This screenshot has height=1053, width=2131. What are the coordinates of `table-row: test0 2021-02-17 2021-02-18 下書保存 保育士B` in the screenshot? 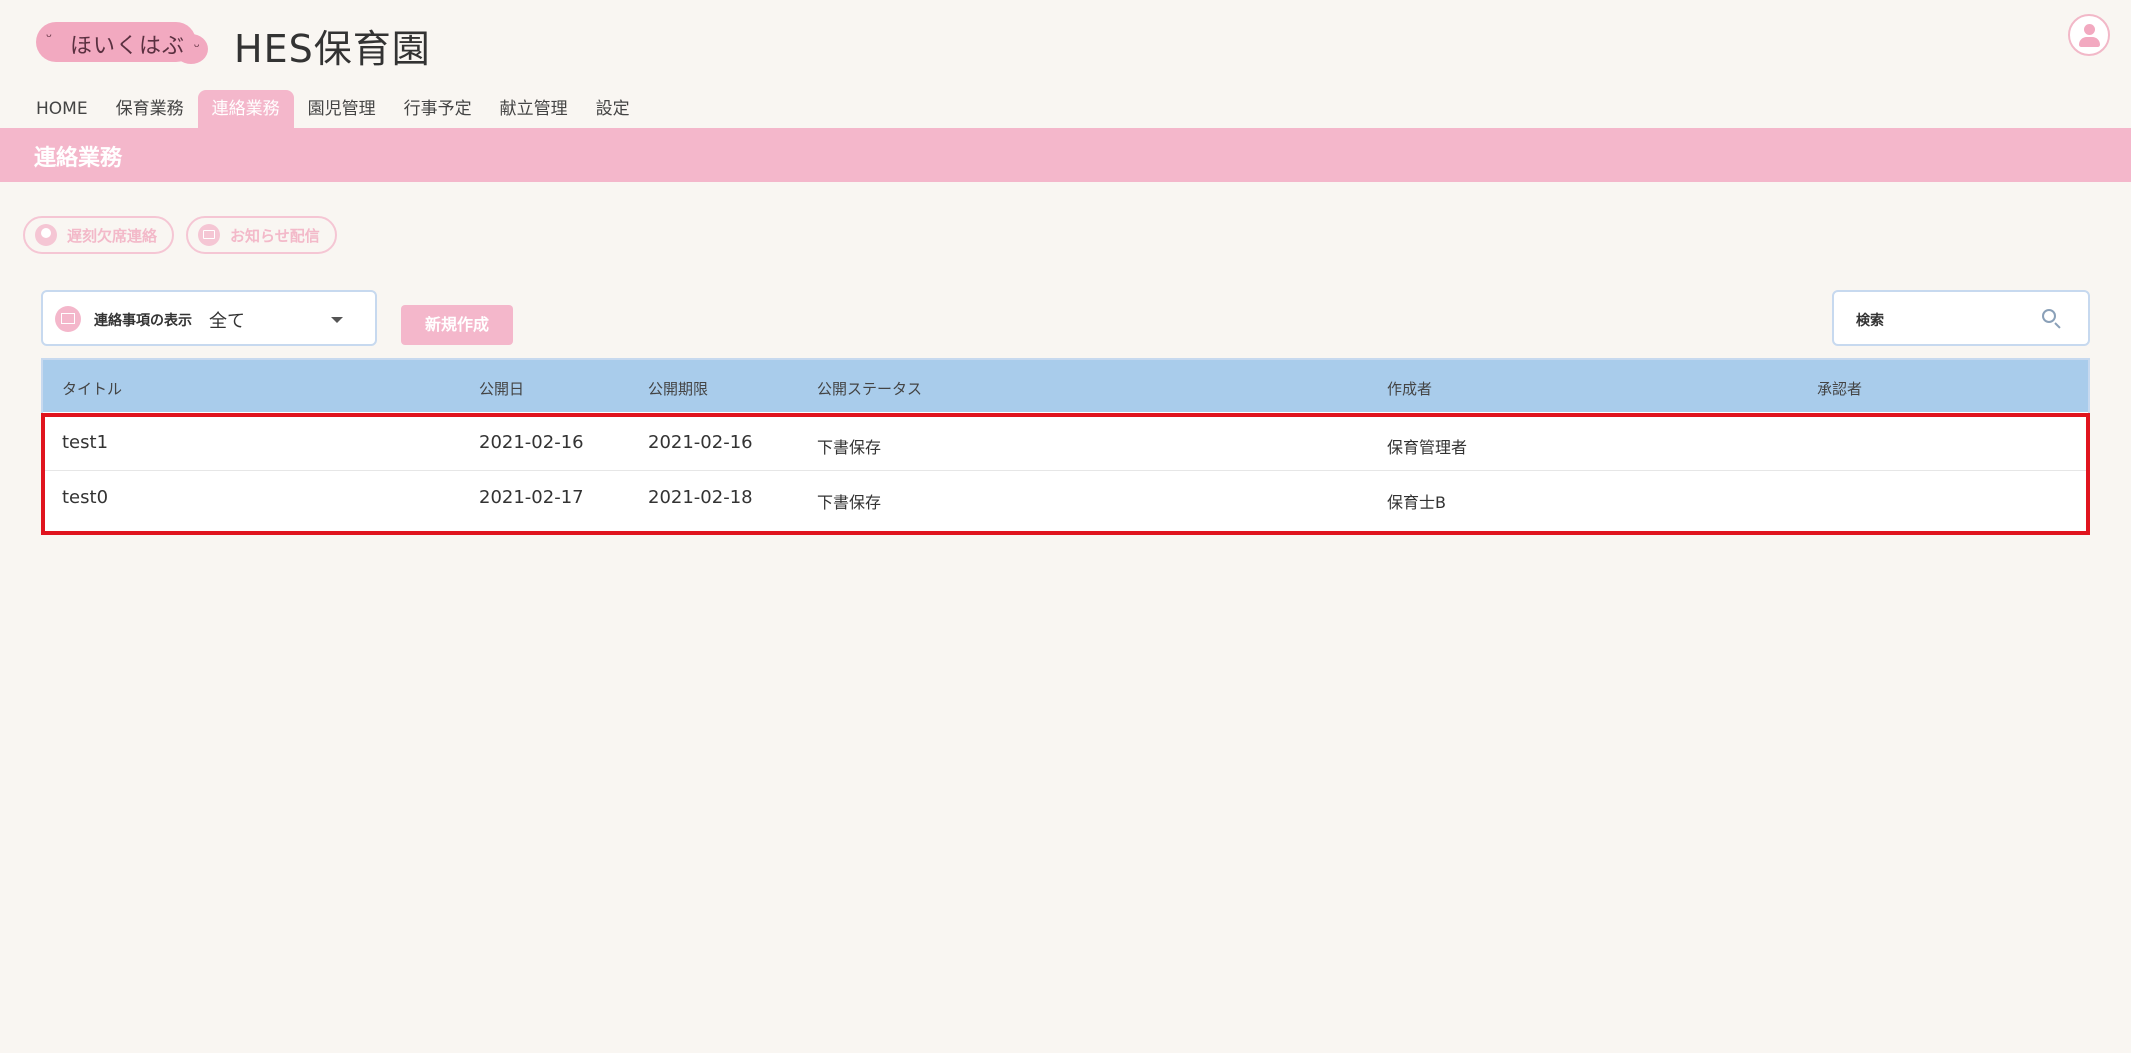 It's located at (1065, 498).